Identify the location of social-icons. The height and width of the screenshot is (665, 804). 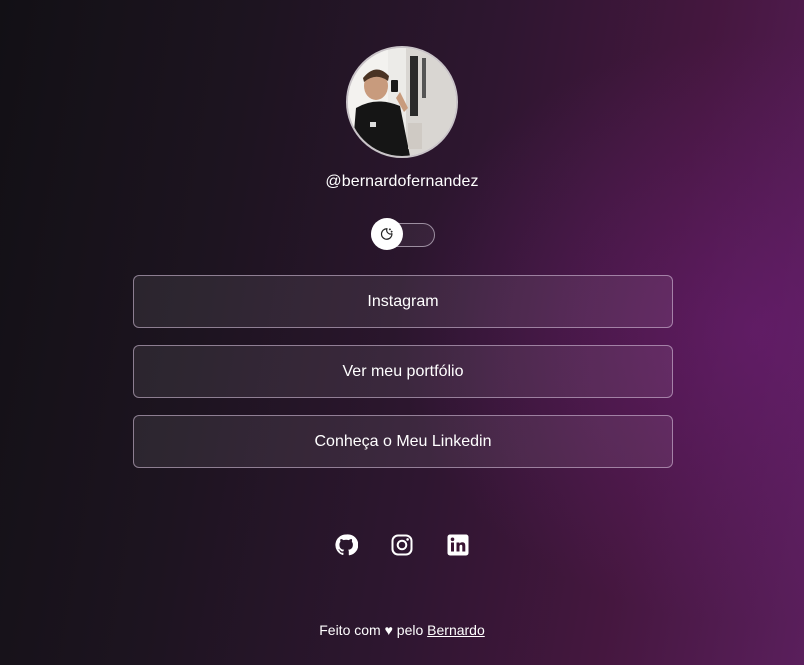
(402, 545).